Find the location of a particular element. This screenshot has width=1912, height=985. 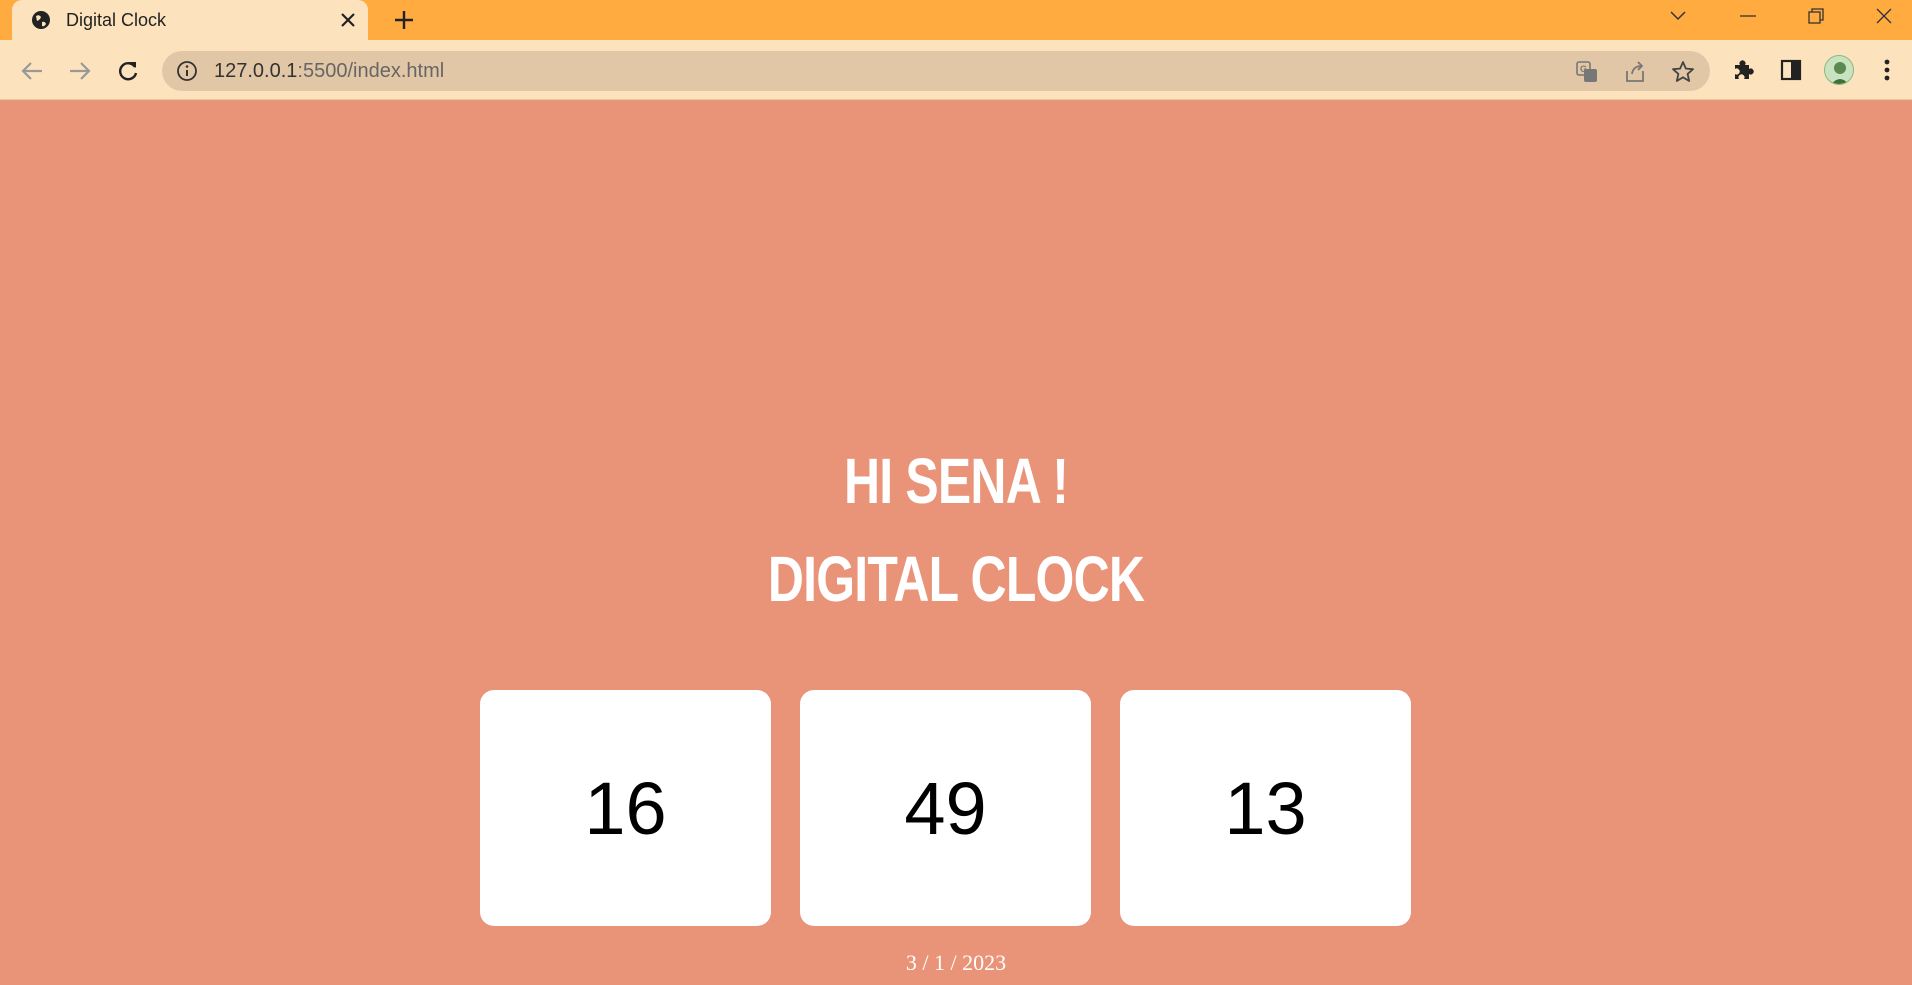

reload-icon is located at coordinates (128, 71).